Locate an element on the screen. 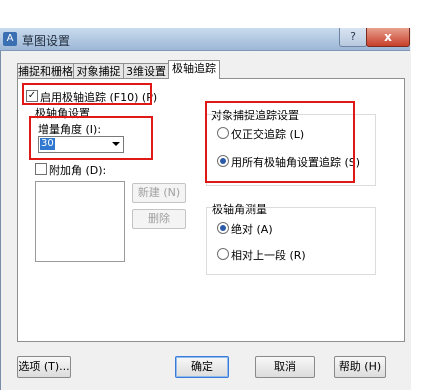  additional-angle-list is located at coordinates (80, 221).